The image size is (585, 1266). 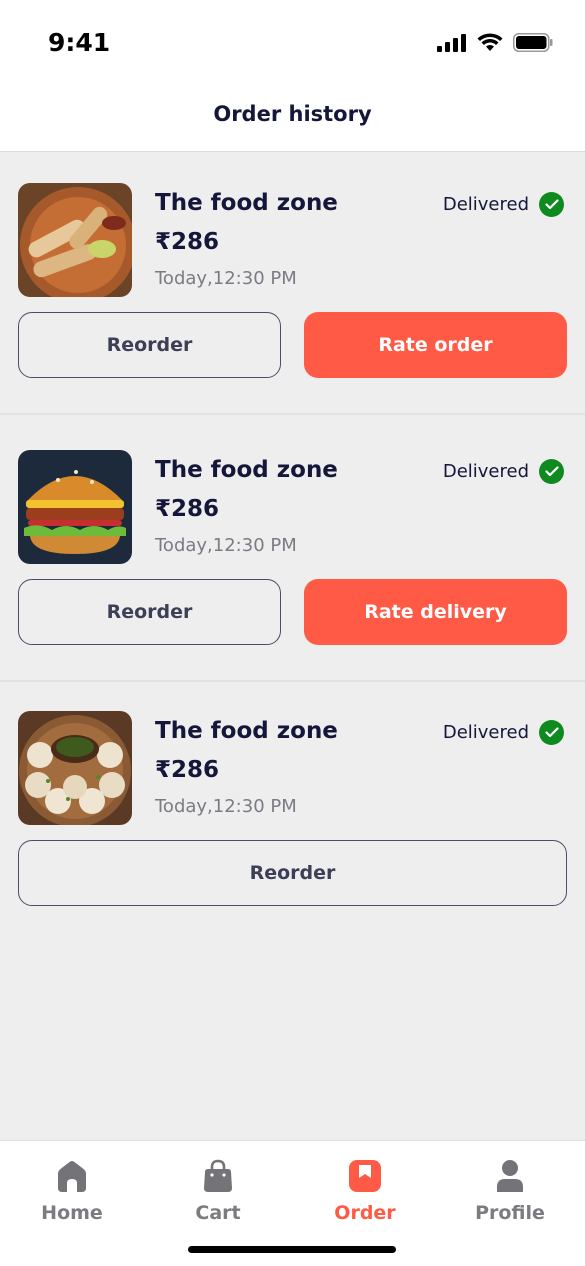 I want to click on nav-item-profile: Profile, so click(x=510, y=1191).